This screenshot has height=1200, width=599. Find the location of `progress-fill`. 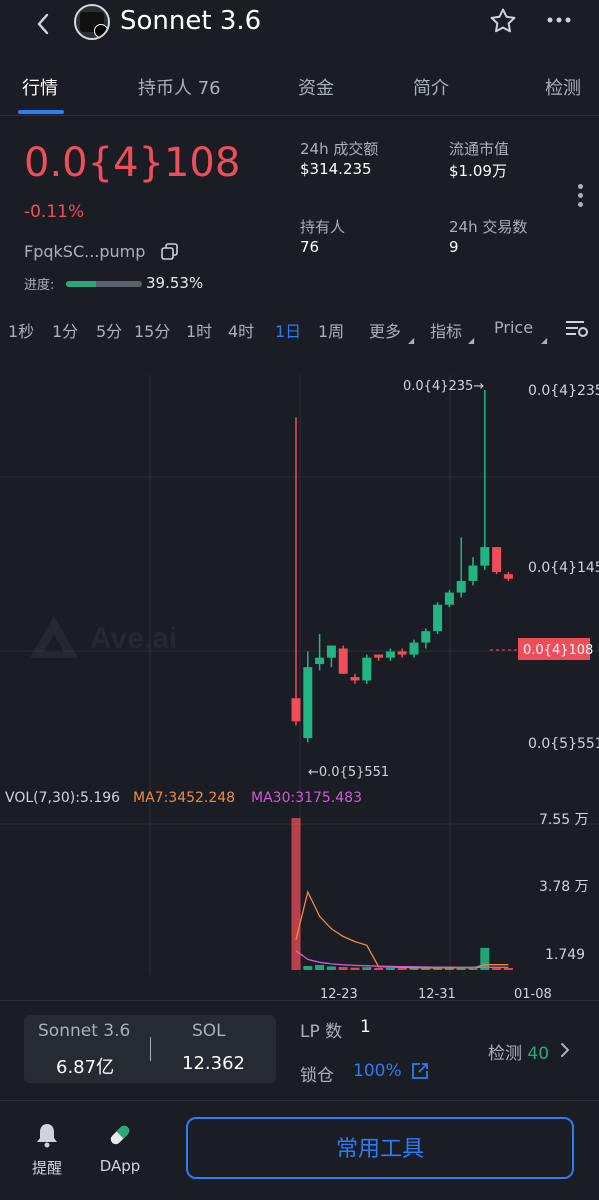

progress-fill is located at coordinates (81, 284).